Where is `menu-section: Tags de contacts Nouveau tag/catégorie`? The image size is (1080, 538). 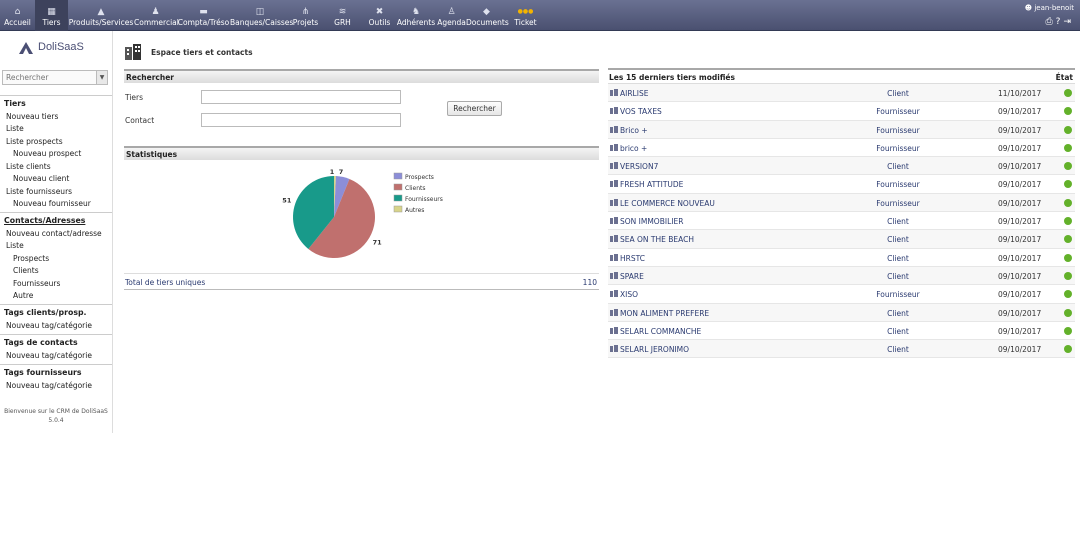
menu-section: Tags de contacts Nouveau tag/catégorie is located at coordinates (56, 348).